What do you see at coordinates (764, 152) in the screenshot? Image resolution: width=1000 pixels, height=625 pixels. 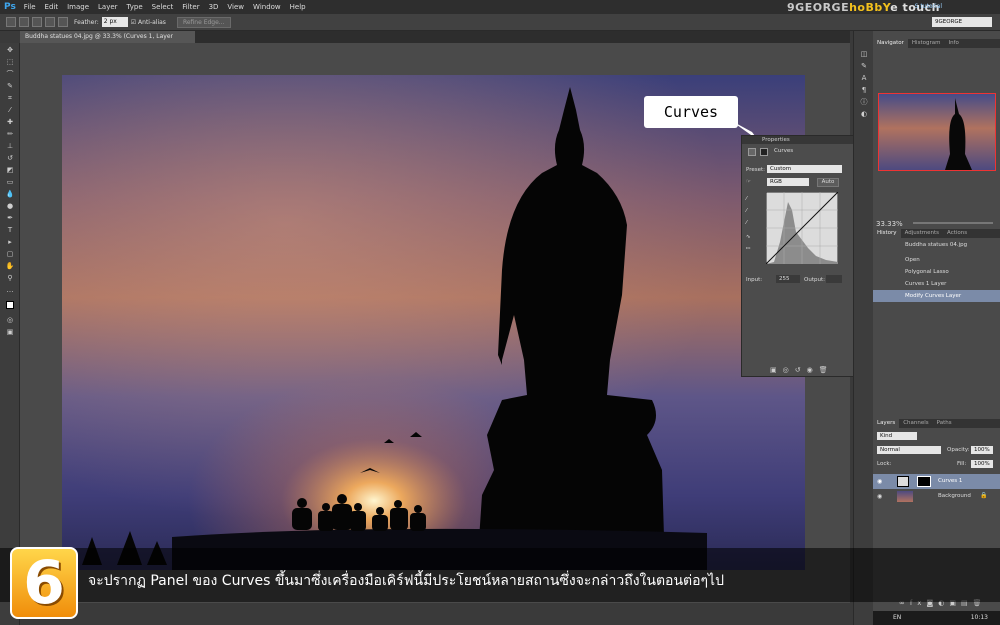 I see `layer-mask-icon` at bounding box center [764, 152].